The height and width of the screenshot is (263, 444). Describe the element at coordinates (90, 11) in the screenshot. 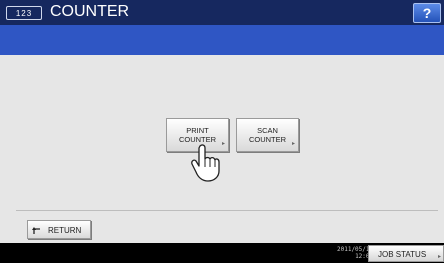

I see `page-title: COUNTER` at that location.